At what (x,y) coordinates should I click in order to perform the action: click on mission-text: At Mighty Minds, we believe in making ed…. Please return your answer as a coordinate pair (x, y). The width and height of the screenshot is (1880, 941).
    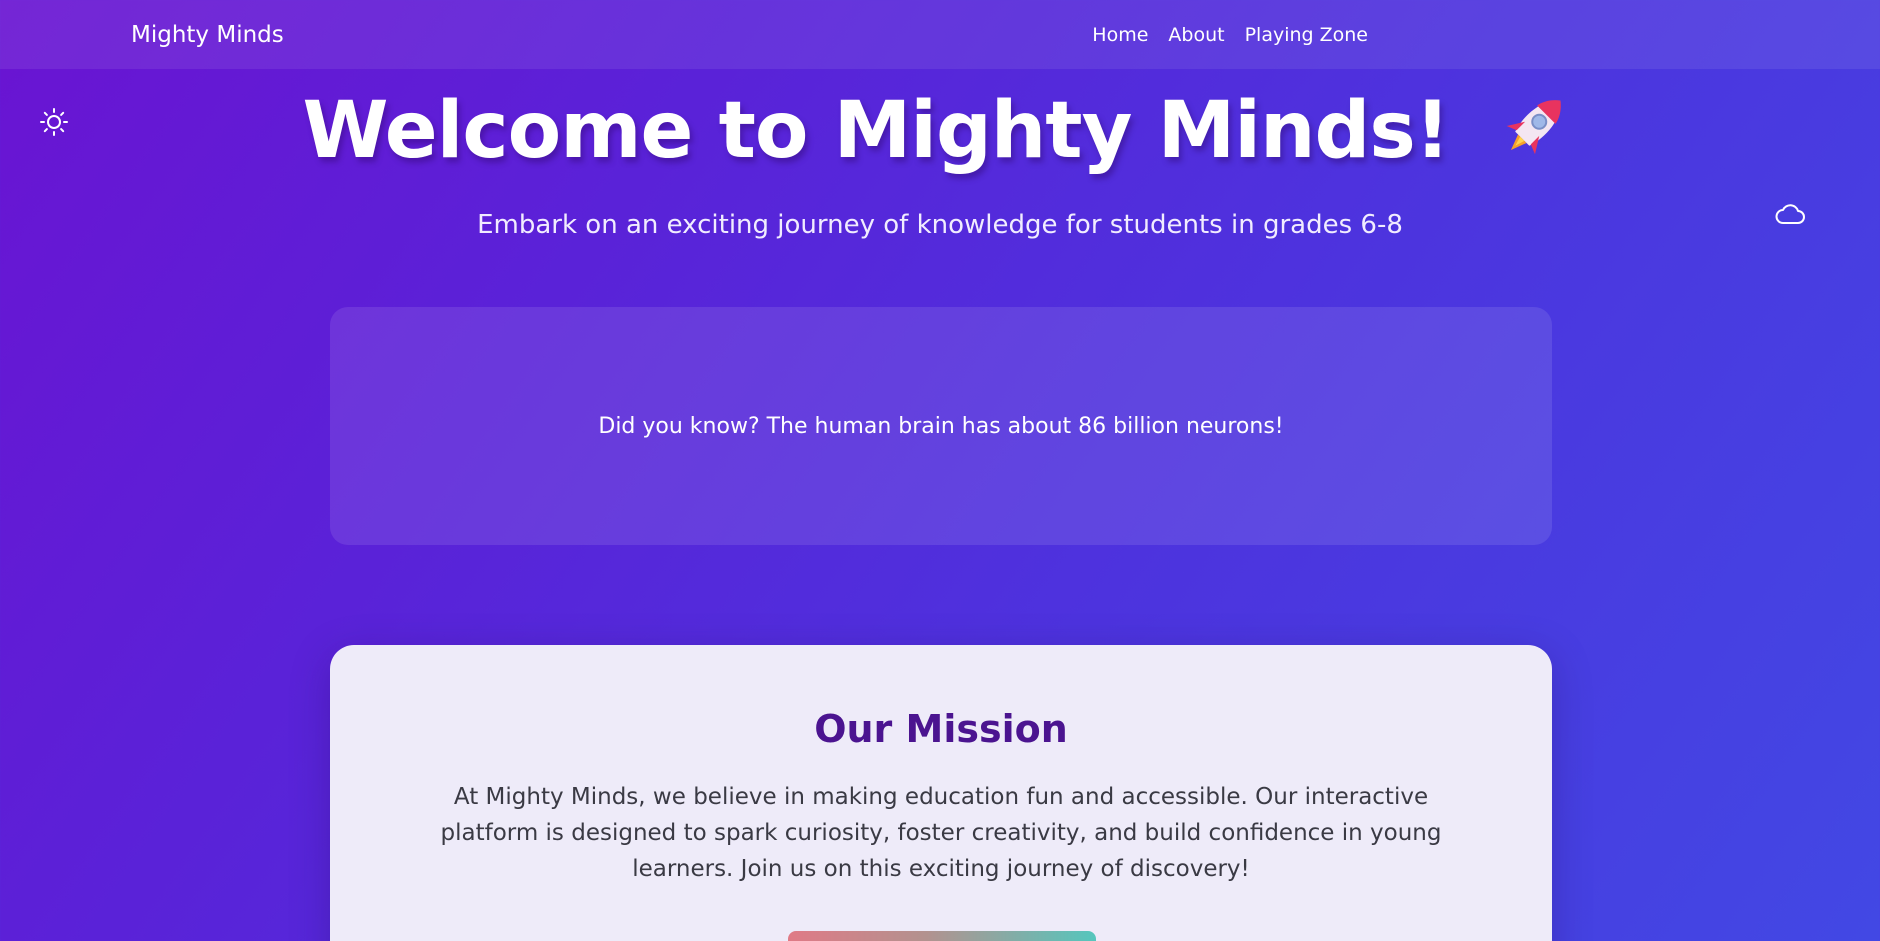
    Looking at the image, I should click on (941, 833).